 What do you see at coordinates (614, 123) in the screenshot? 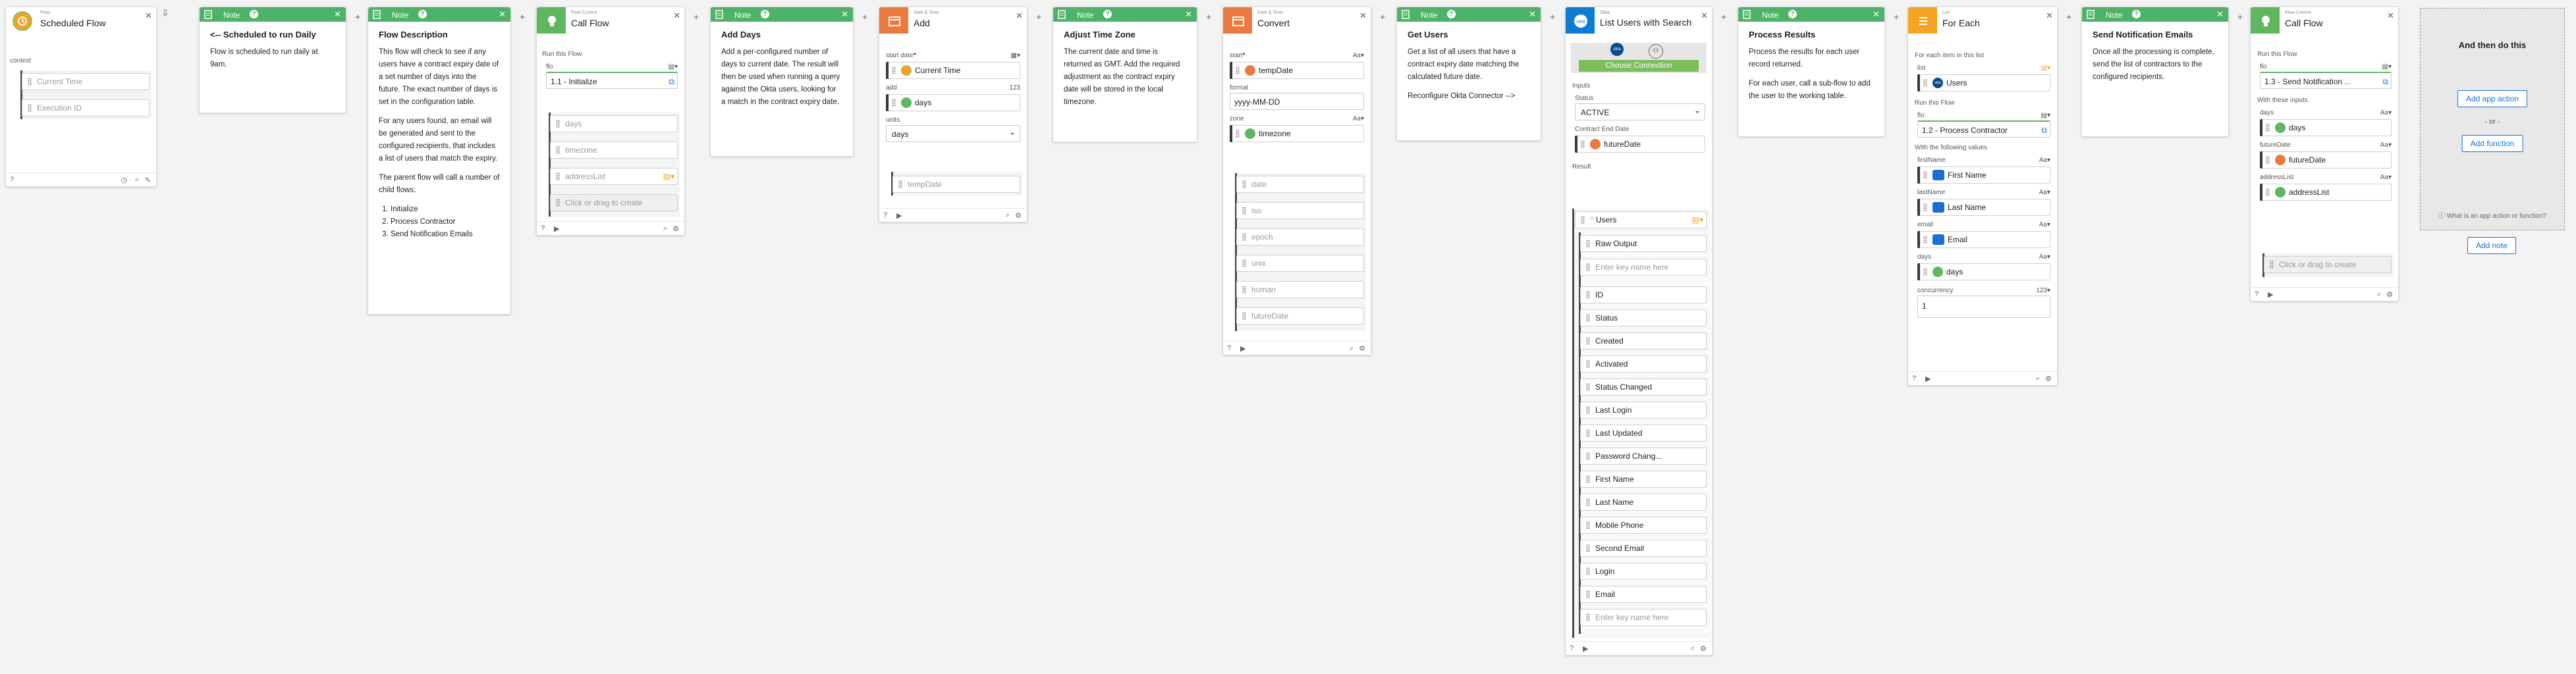
I see `output-days: days` at bounding box center [614, 123].